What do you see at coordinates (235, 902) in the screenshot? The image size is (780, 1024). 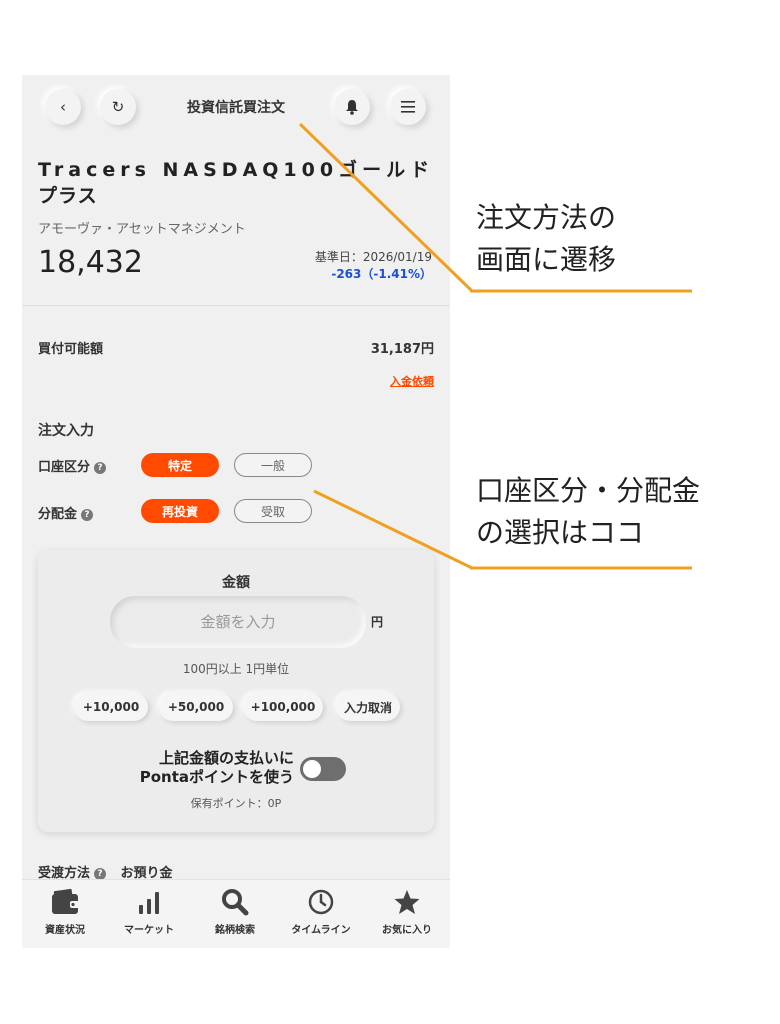 I see `search-icon` at bounding box center [235, 902].